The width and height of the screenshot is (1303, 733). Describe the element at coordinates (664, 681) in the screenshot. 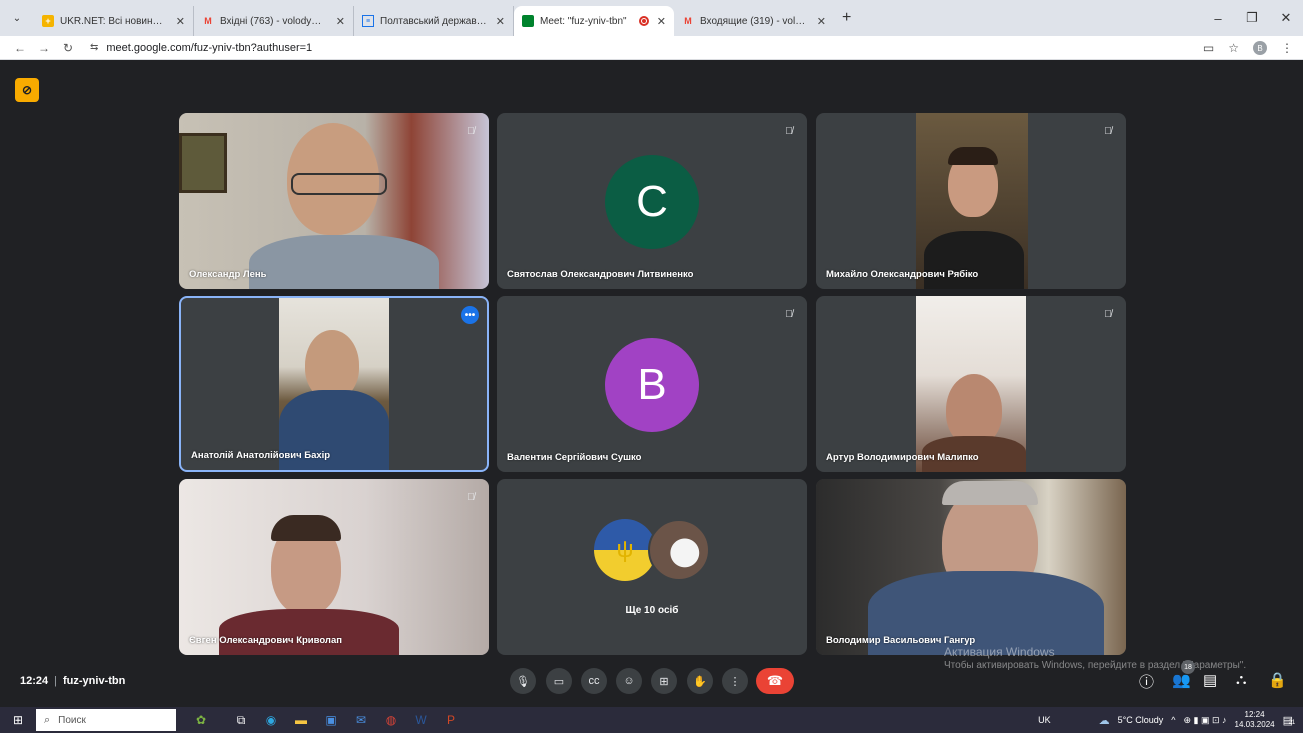

I see `present-screen-button: ⊞` at that location.